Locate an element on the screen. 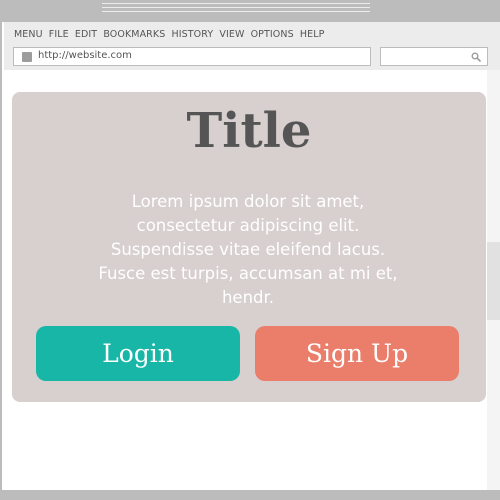 Image resolution: width=500 pixels, height=500 pixels. menu-item-menu: MENU is located at coordinates (28, 34).